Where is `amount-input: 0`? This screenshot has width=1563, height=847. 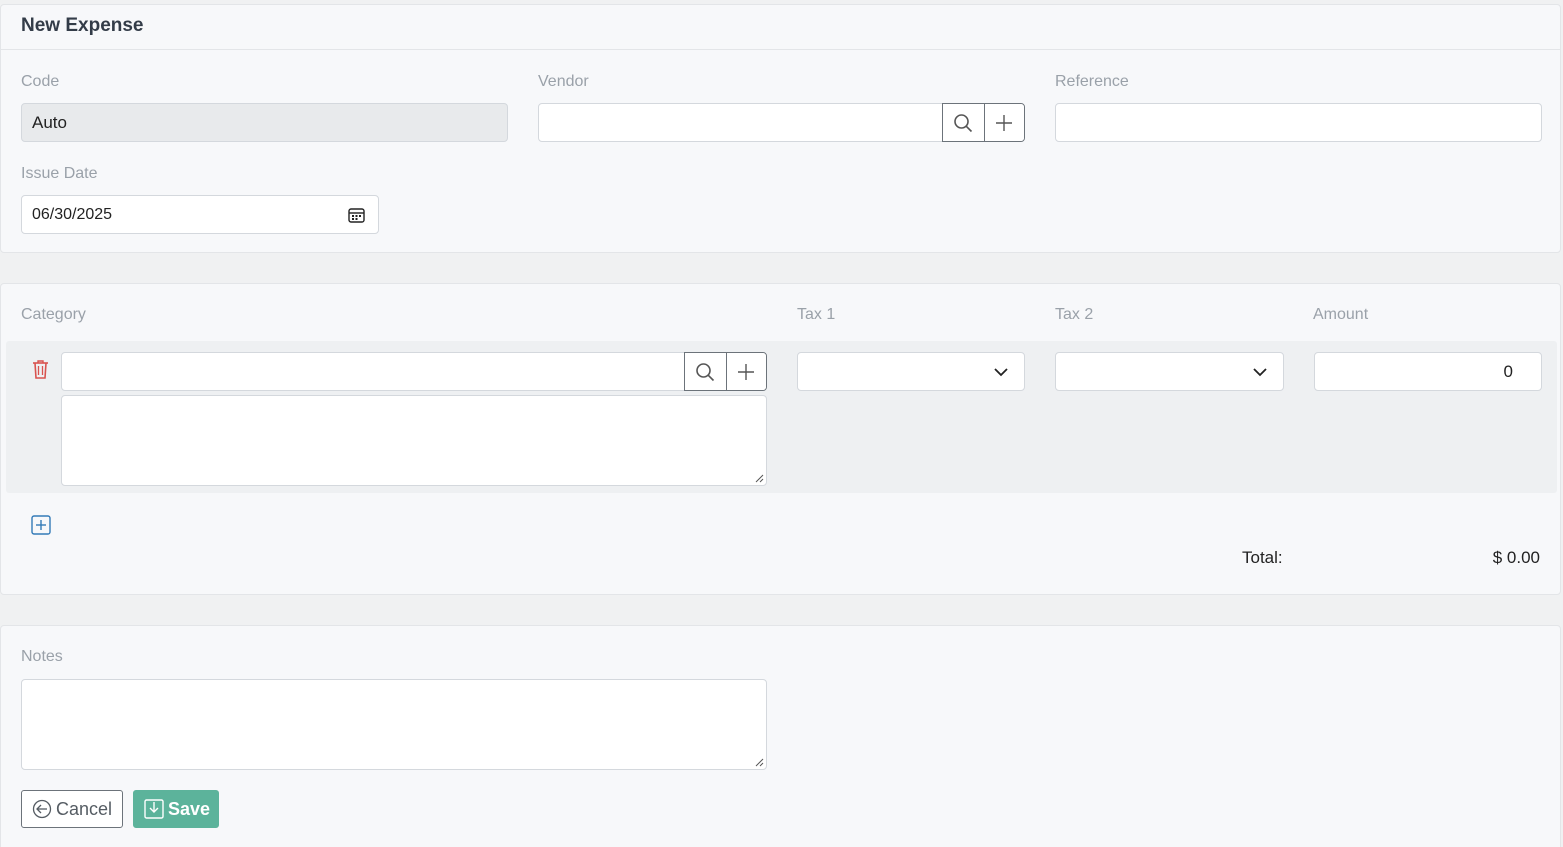
amount-input: 0 is located at coordinates (1428, 371).